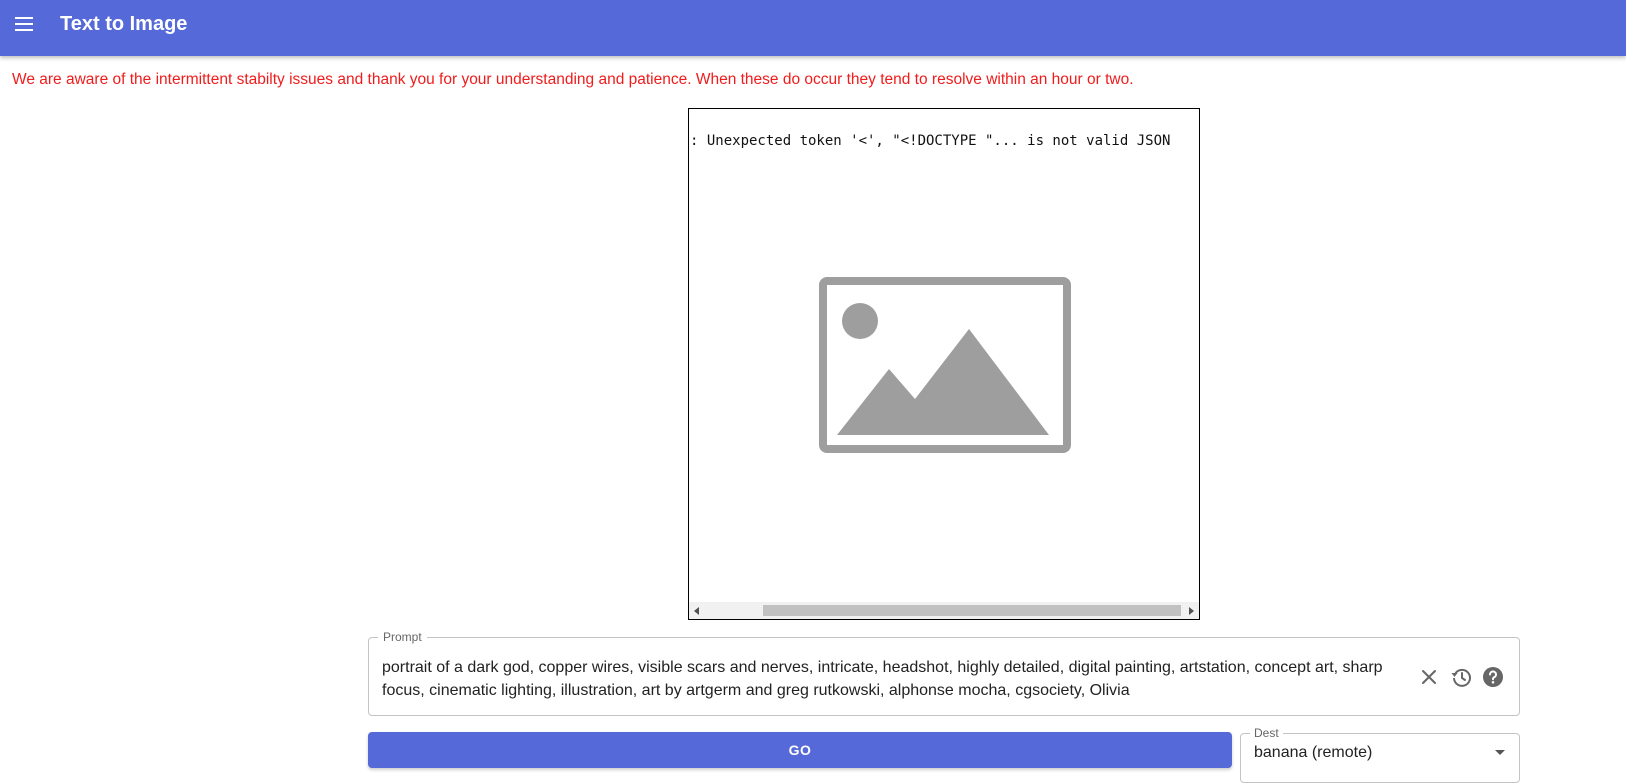 This screenshot has width=1626, height=783. Describe the element at coordinates (800, 750) in the screenshot. I see `go-button: GO` at that location.